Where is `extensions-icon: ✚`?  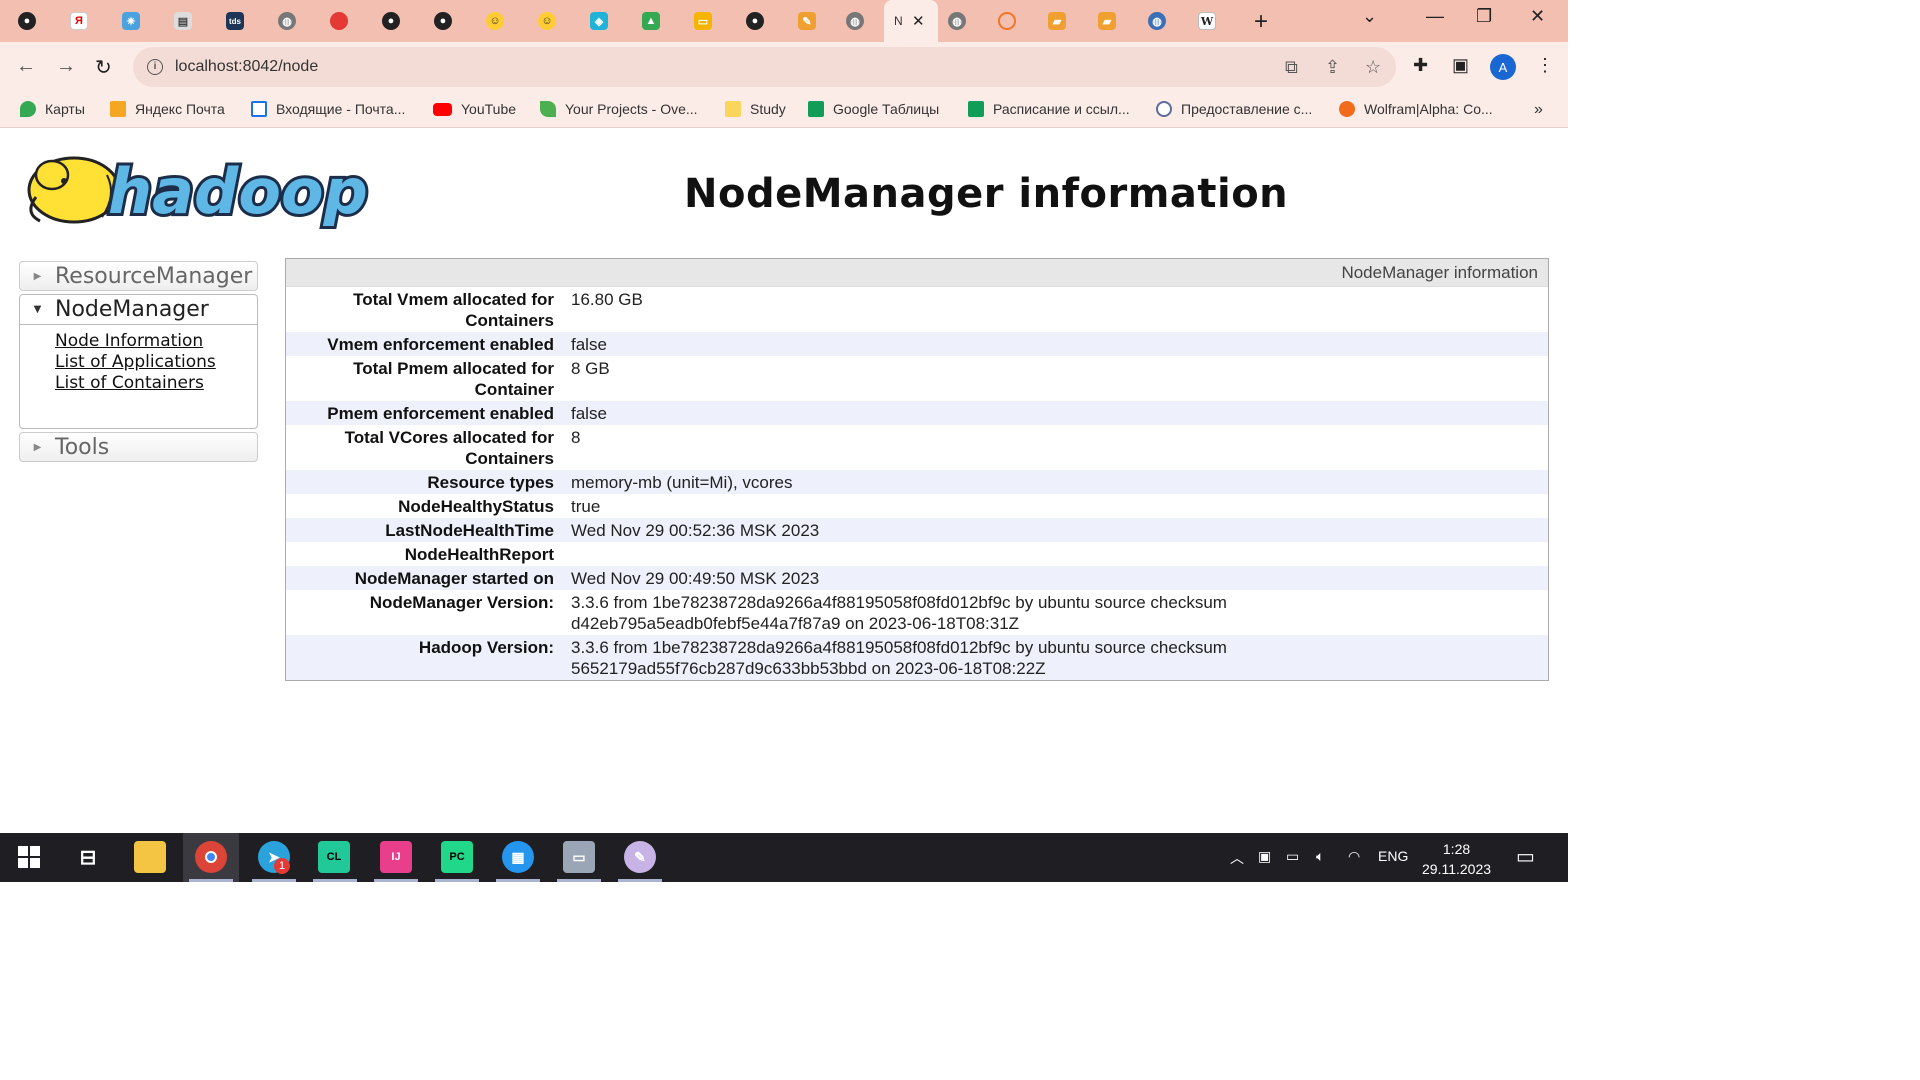
extensions-icon: ✚ is located at coordinates (1420, 65).